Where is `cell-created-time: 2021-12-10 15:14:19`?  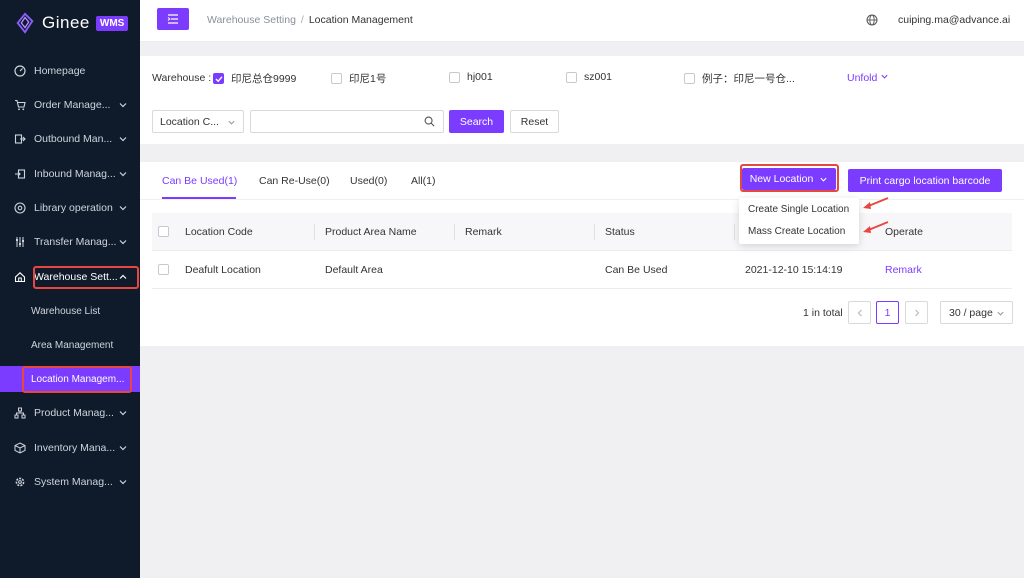 cell-created-time: 2021-12-10 15:14:19 is located at coordinates (794, 270).